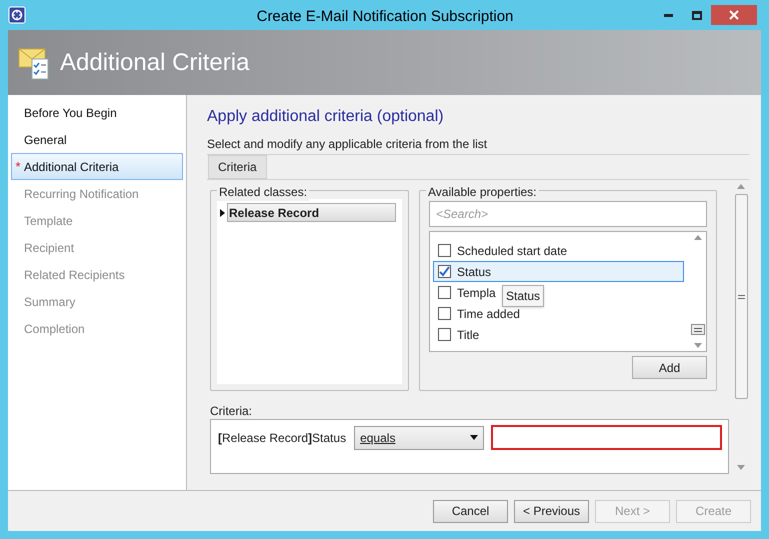  Describe the element at coordinates (54, 329) in the screenshot. I see `sidebar-label: Completion` at that location.